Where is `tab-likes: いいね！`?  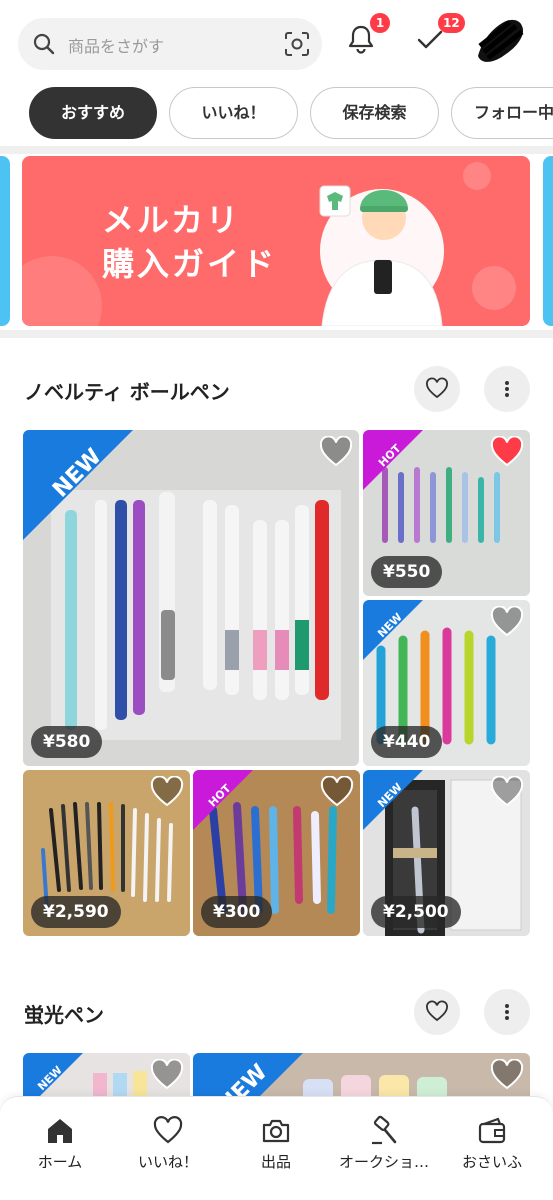 tab-likes: いいね！ is located at coordinates (233, 113).